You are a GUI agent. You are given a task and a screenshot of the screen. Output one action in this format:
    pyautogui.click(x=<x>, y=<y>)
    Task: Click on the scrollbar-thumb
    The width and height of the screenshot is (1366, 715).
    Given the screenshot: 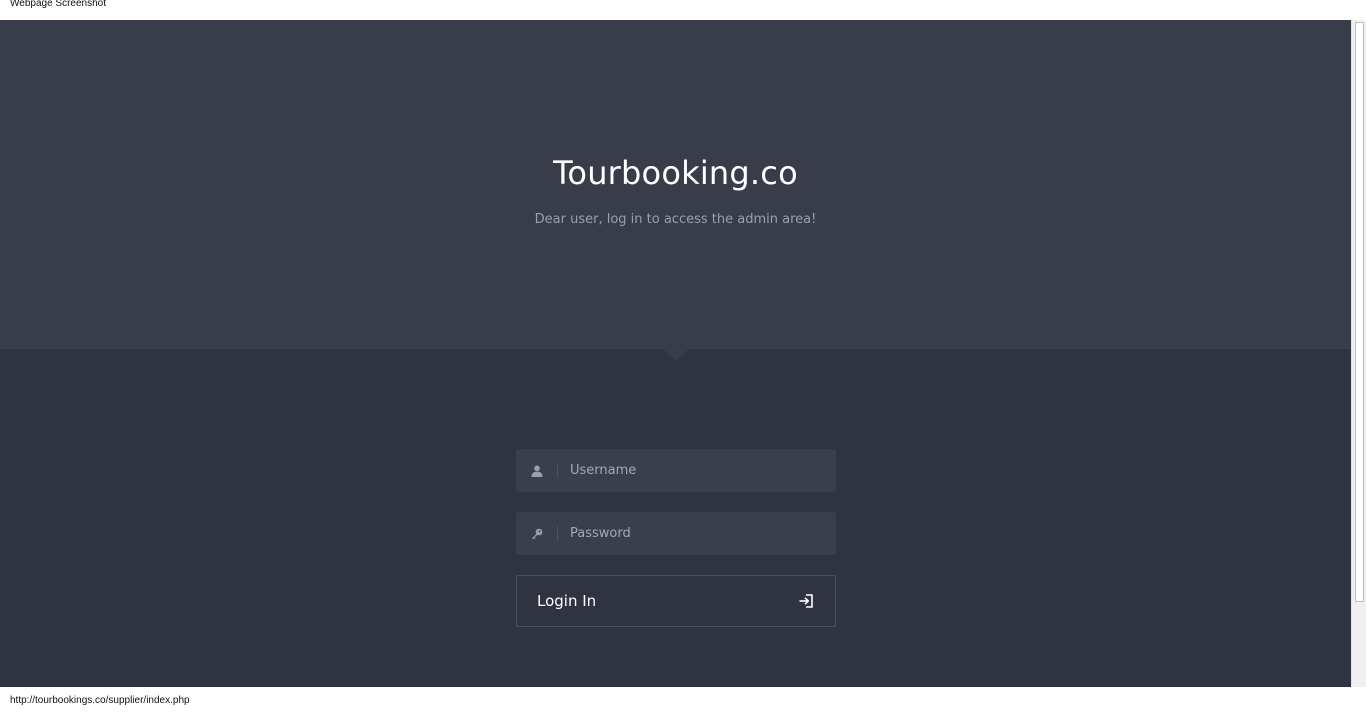 What is the action you would take?
    pyautogui.click(x=1359, y=312)
    